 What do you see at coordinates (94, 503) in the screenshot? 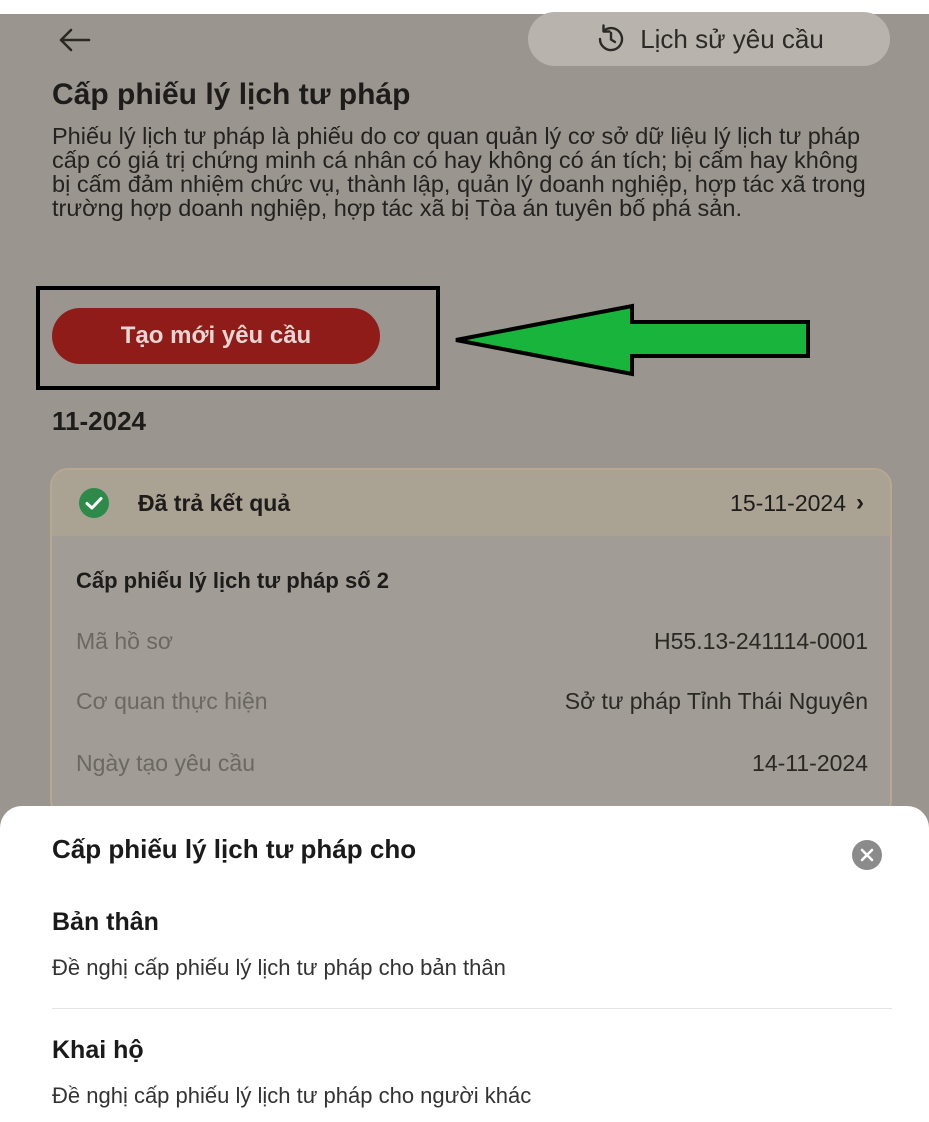
I see `check-circle-icon` at bounding box center [94, 503].